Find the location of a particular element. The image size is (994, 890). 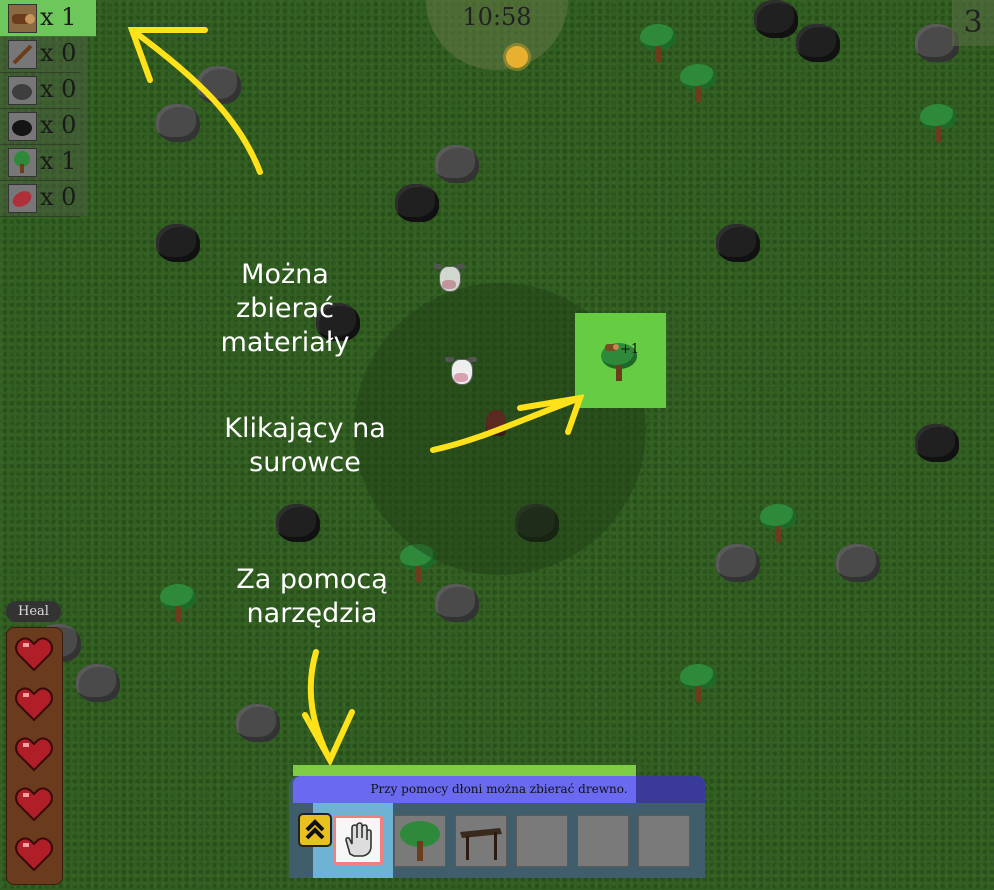

annotation-line: Za pomocą is located at coordinates (312, 579).